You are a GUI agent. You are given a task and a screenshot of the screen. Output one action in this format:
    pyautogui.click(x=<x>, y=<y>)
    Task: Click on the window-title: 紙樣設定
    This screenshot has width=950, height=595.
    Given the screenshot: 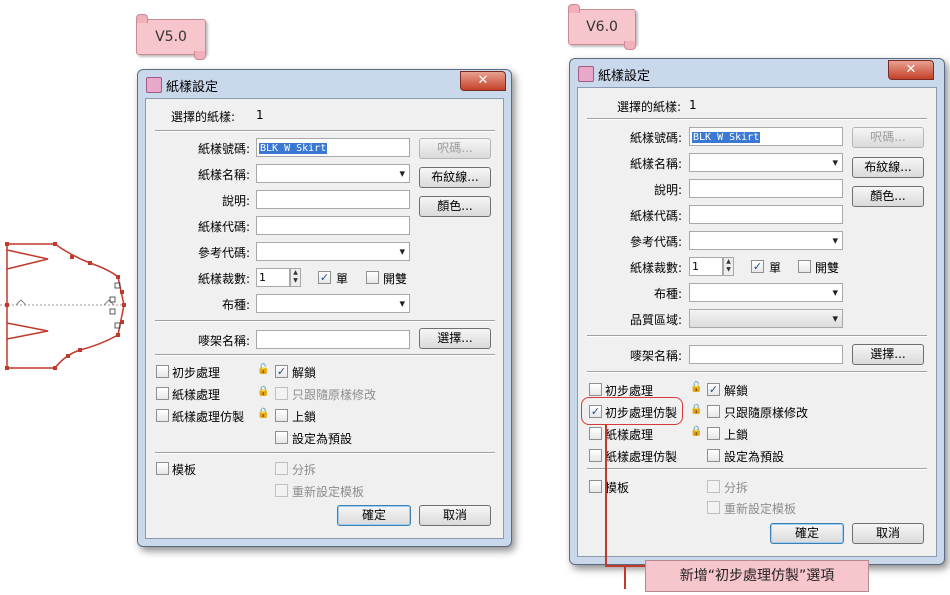 What is the action you would take?
    pyautogui.click(x=192, y=87)
    